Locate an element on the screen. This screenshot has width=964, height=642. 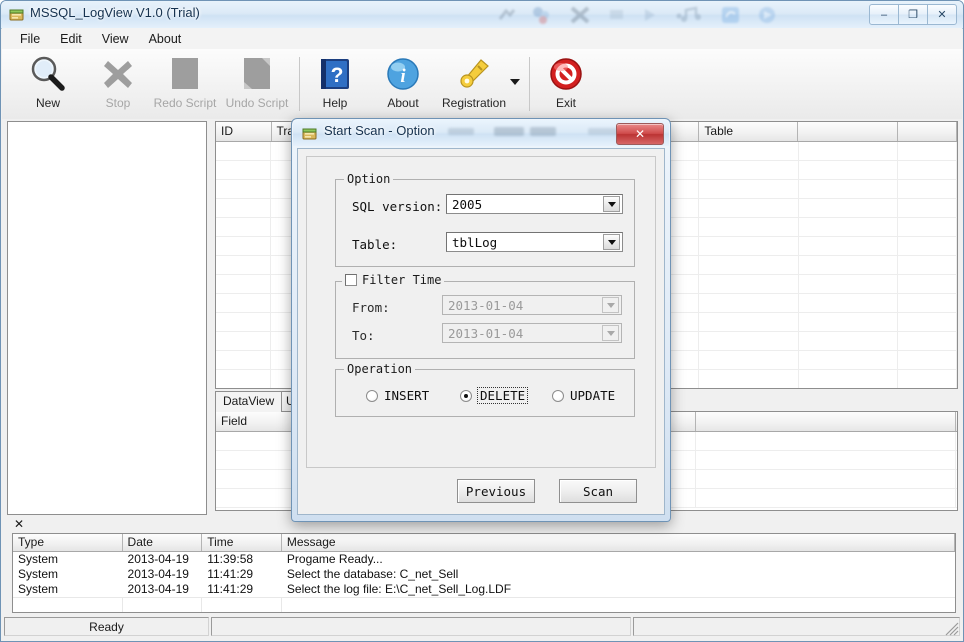
resize-grip-icon is located at coordinates (952, 629).